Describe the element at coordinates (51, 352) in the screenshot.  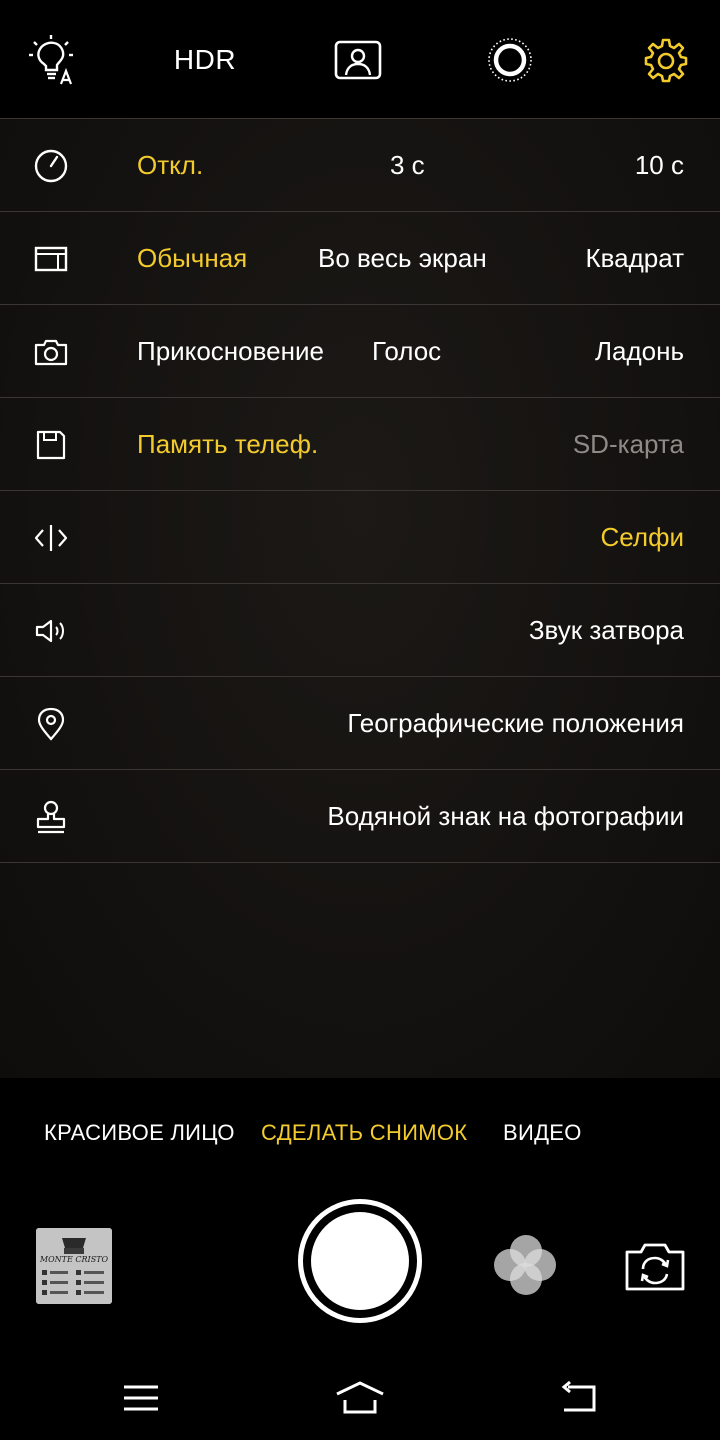
I see `camera-capture-icon` at that location.